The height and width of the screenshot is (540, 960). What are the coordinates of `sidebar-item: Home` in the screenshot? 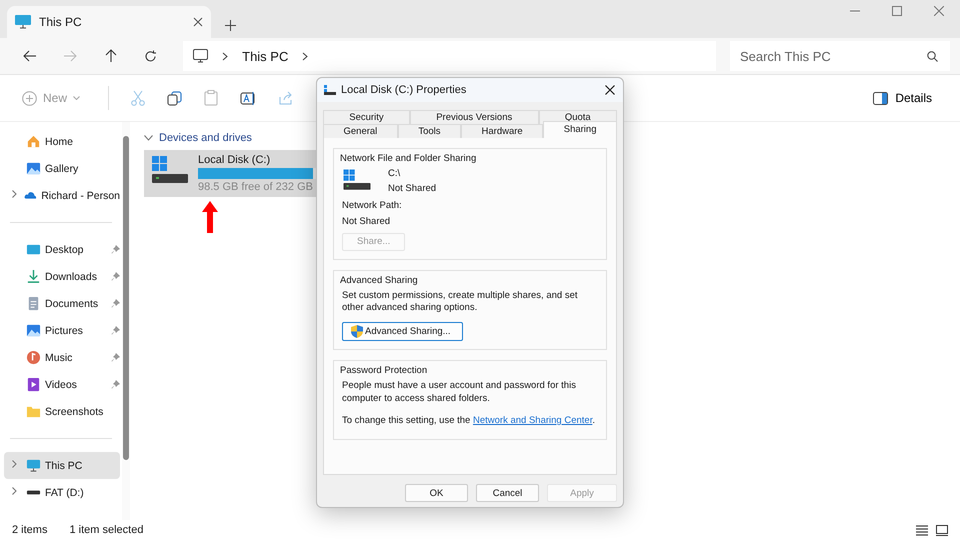 It's located at (62, 141).